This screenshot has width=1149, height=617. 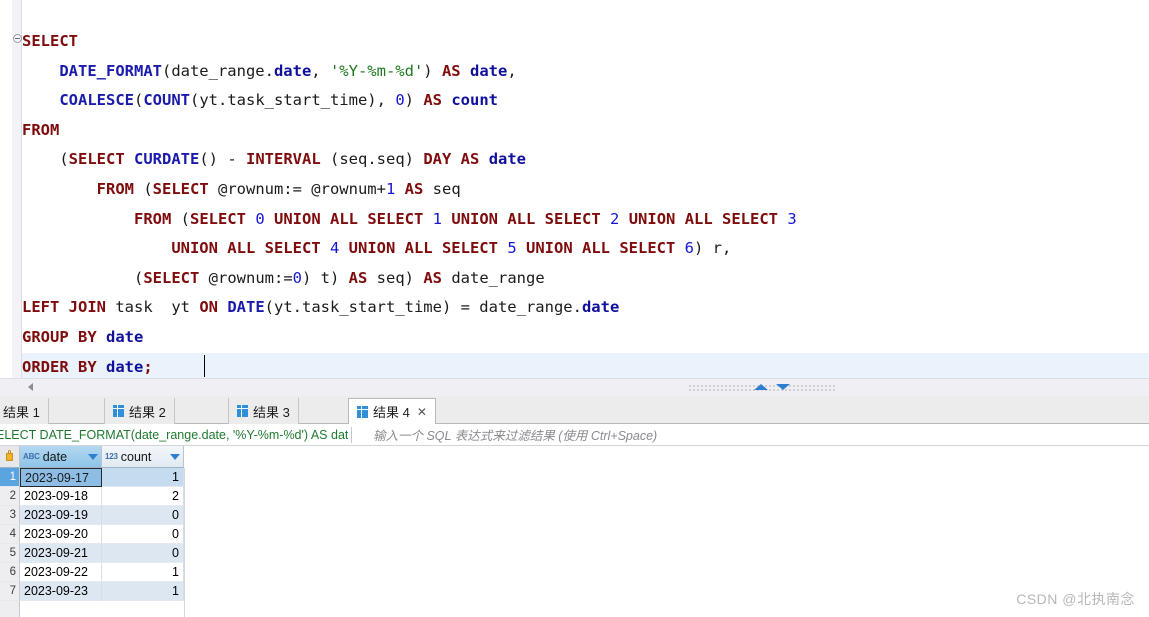 What do you see at coordinates (1075, 599) in the screenshot?
I see `csdn-watermark: CSDN @北执南念` at bounding box center [1075, 599].